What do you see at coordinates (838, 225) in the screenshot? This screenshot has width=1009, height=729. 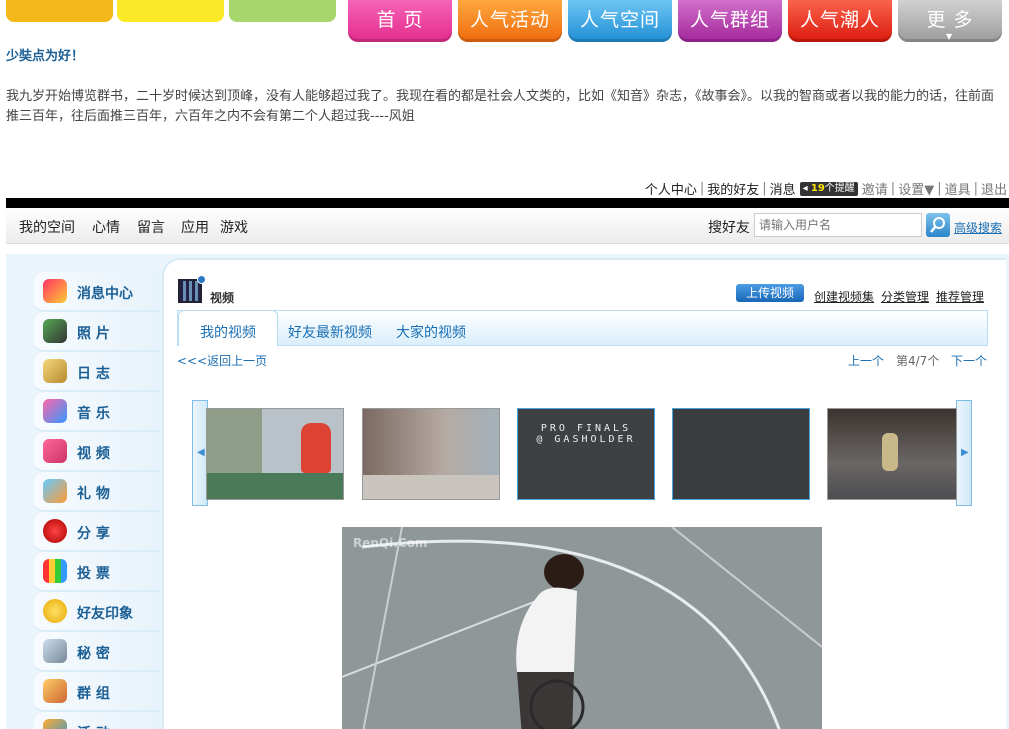 I see `friend-search-input` at bounding box center [838, 225].